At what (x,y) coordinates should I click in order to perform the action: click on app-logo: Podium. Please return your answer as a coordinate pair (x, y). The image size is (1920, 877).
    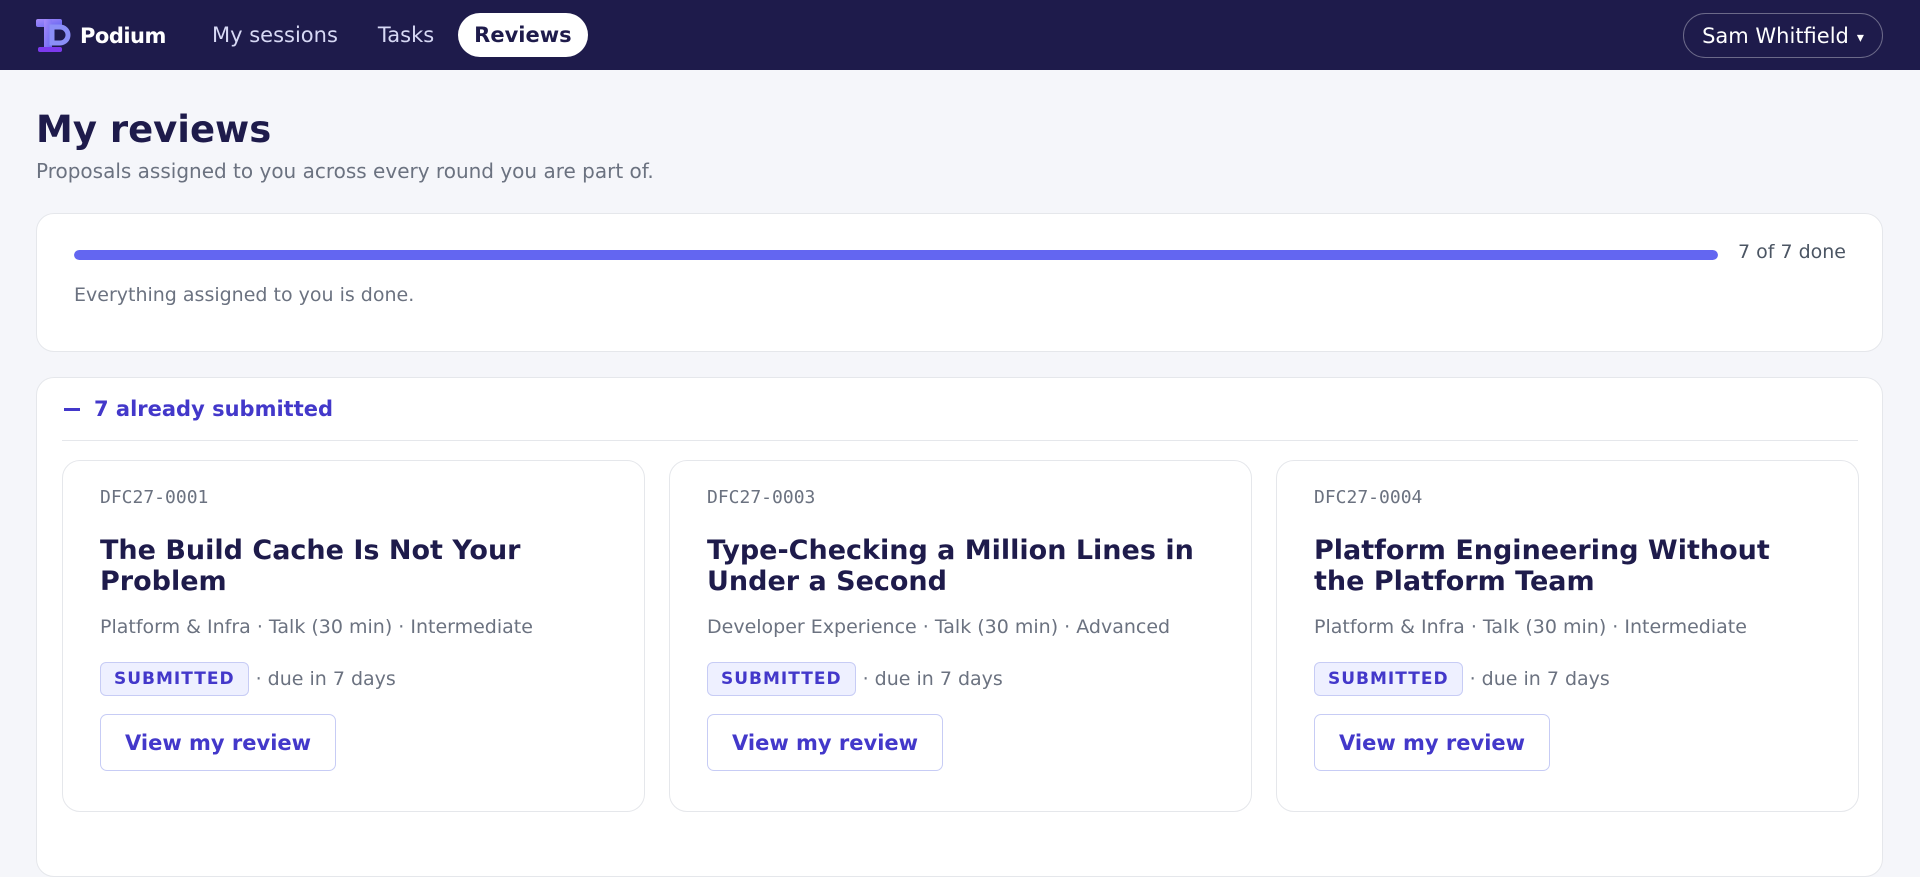
    Looking at the image, I should click on (100, 35).